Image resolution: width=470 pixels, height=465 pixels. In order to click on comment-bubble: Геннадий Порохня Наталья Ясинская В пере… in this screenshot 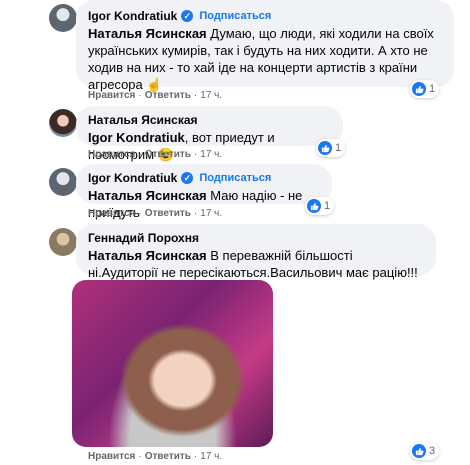, I will do `click(256, 260)`.